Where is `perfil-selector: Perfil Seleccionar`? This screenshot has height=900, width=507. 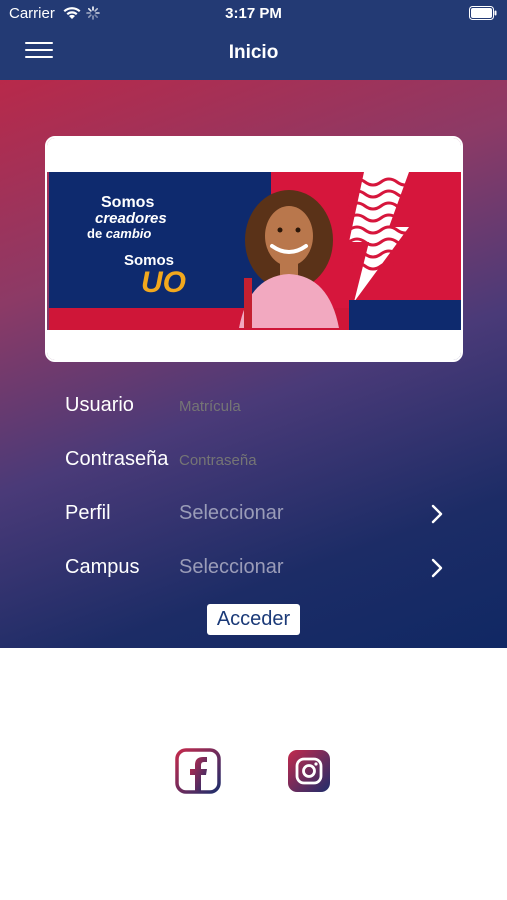
perfil-selector: Perfil Seleccionar is located at coordinates (253, 514).